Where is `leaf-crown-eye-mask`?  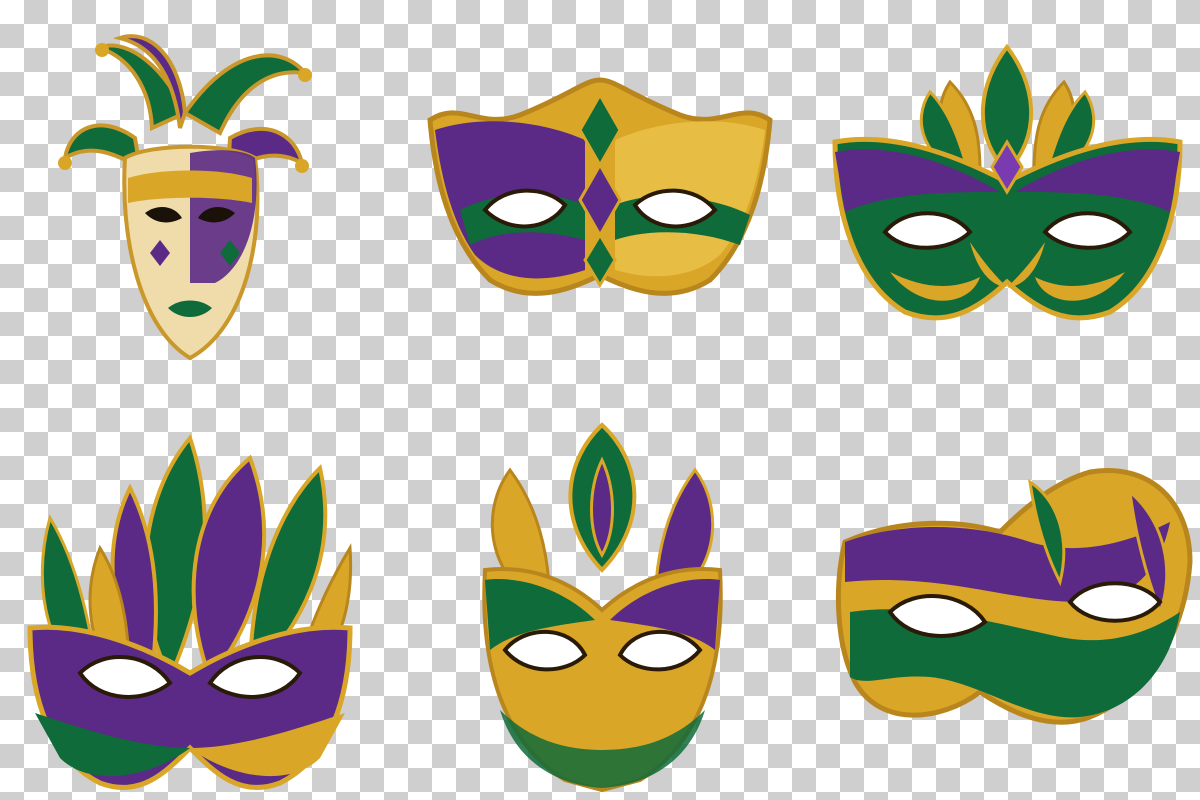
leaf-crown-eye-mask is located at coordinates (1007, 182).